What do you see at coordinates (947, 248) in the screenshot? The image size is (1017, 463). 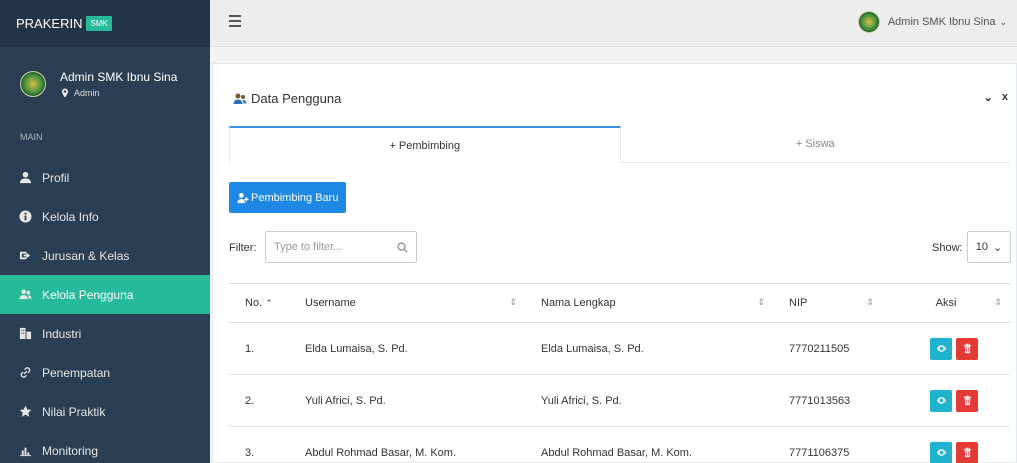 I see `show-label: Show:` at bounding box center [947, 248].